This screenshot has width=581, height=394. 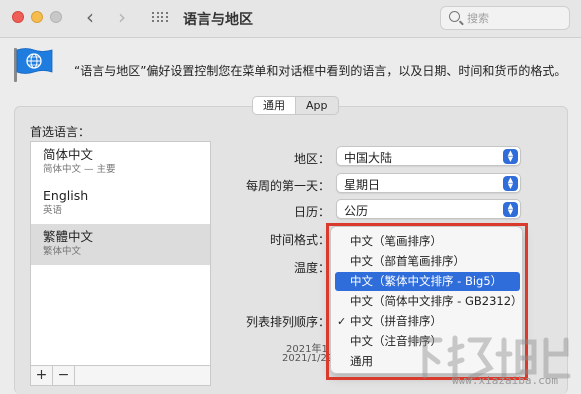 I want to click on temperature-label: 温度：, so click(x=312, y=268).